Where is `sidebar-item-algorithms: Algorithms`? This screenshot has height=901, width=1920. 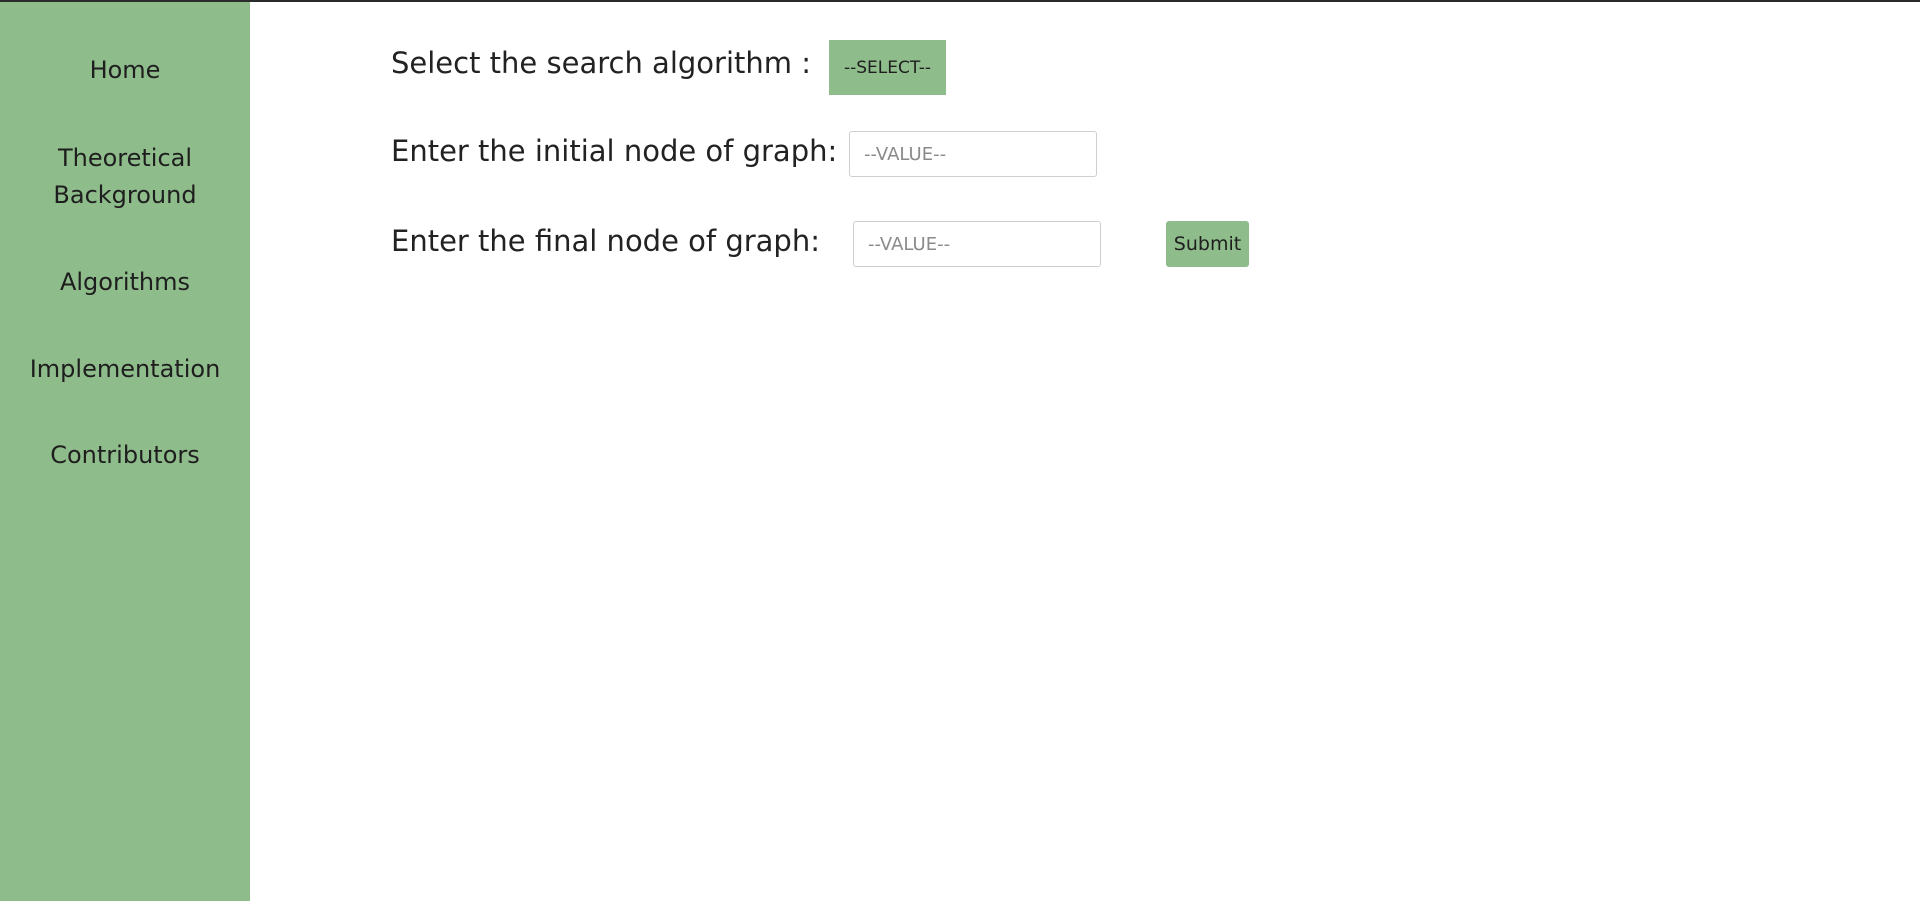
sidebar-item-algorithms: Algorithms is located at coordinates (125, 282).